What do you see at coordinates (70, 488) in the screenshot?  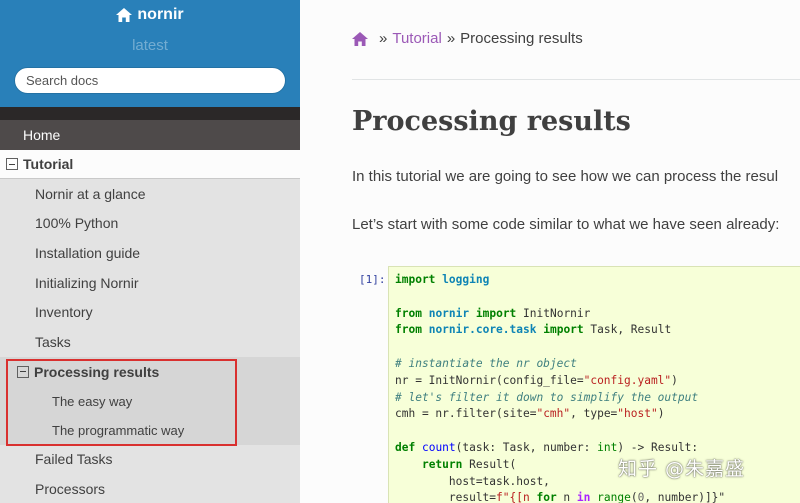 I see `sidebar-item-label: Processors` at bounding box center [70, 488].